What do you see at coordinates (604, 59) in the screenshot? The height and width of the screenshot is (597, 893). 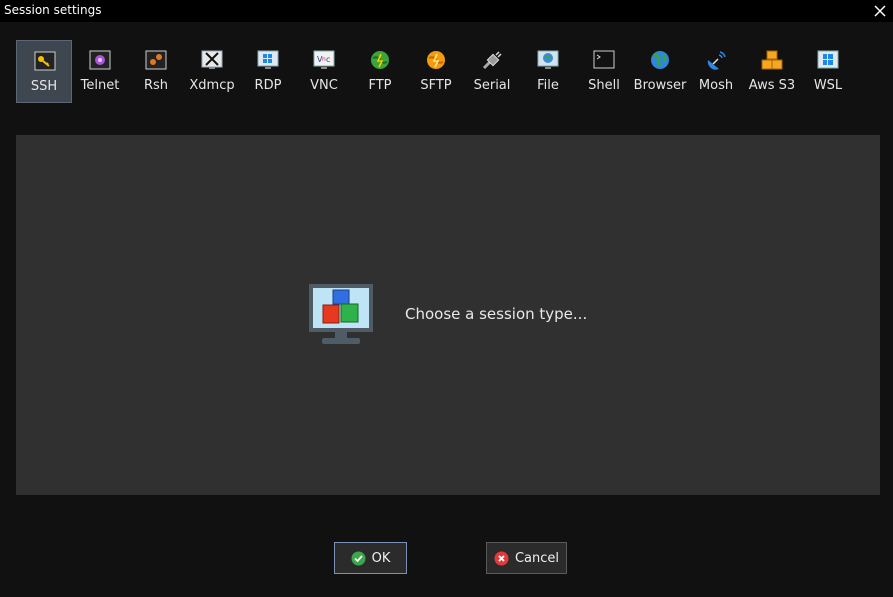 I see `terminal-icon` at bounding box center [604, 59].